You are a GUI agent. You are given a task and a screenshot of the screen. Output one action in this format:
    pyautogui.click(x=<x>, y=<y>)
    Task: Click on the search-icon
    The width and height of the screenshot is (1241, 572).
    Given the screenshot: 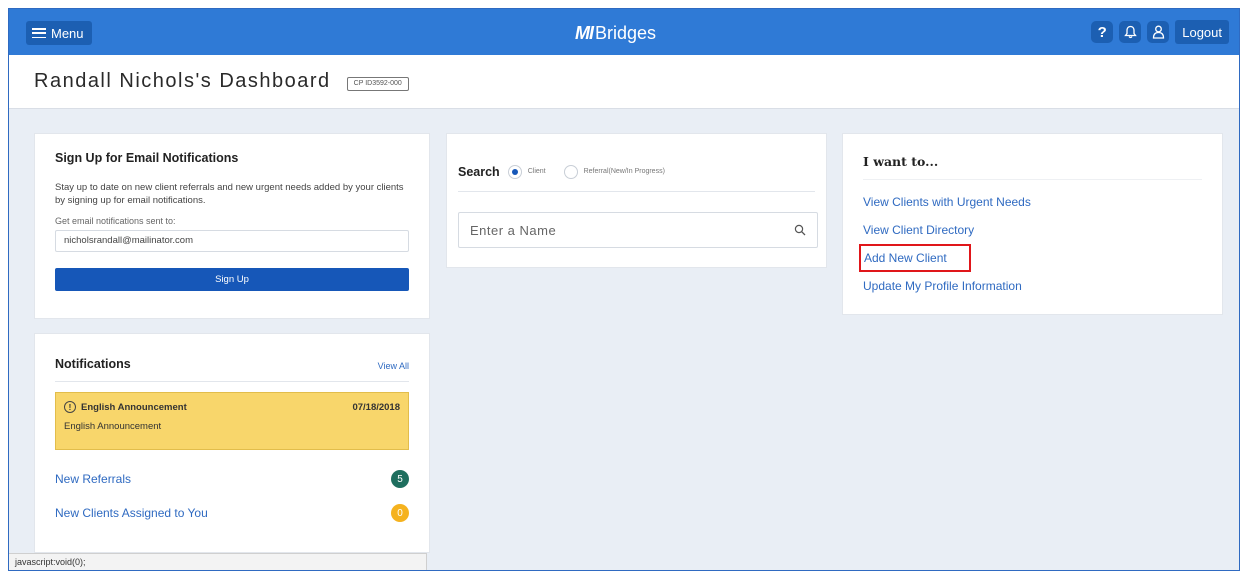 What is the action you would take?
    pyautogui.click(x=800, y=230)
    